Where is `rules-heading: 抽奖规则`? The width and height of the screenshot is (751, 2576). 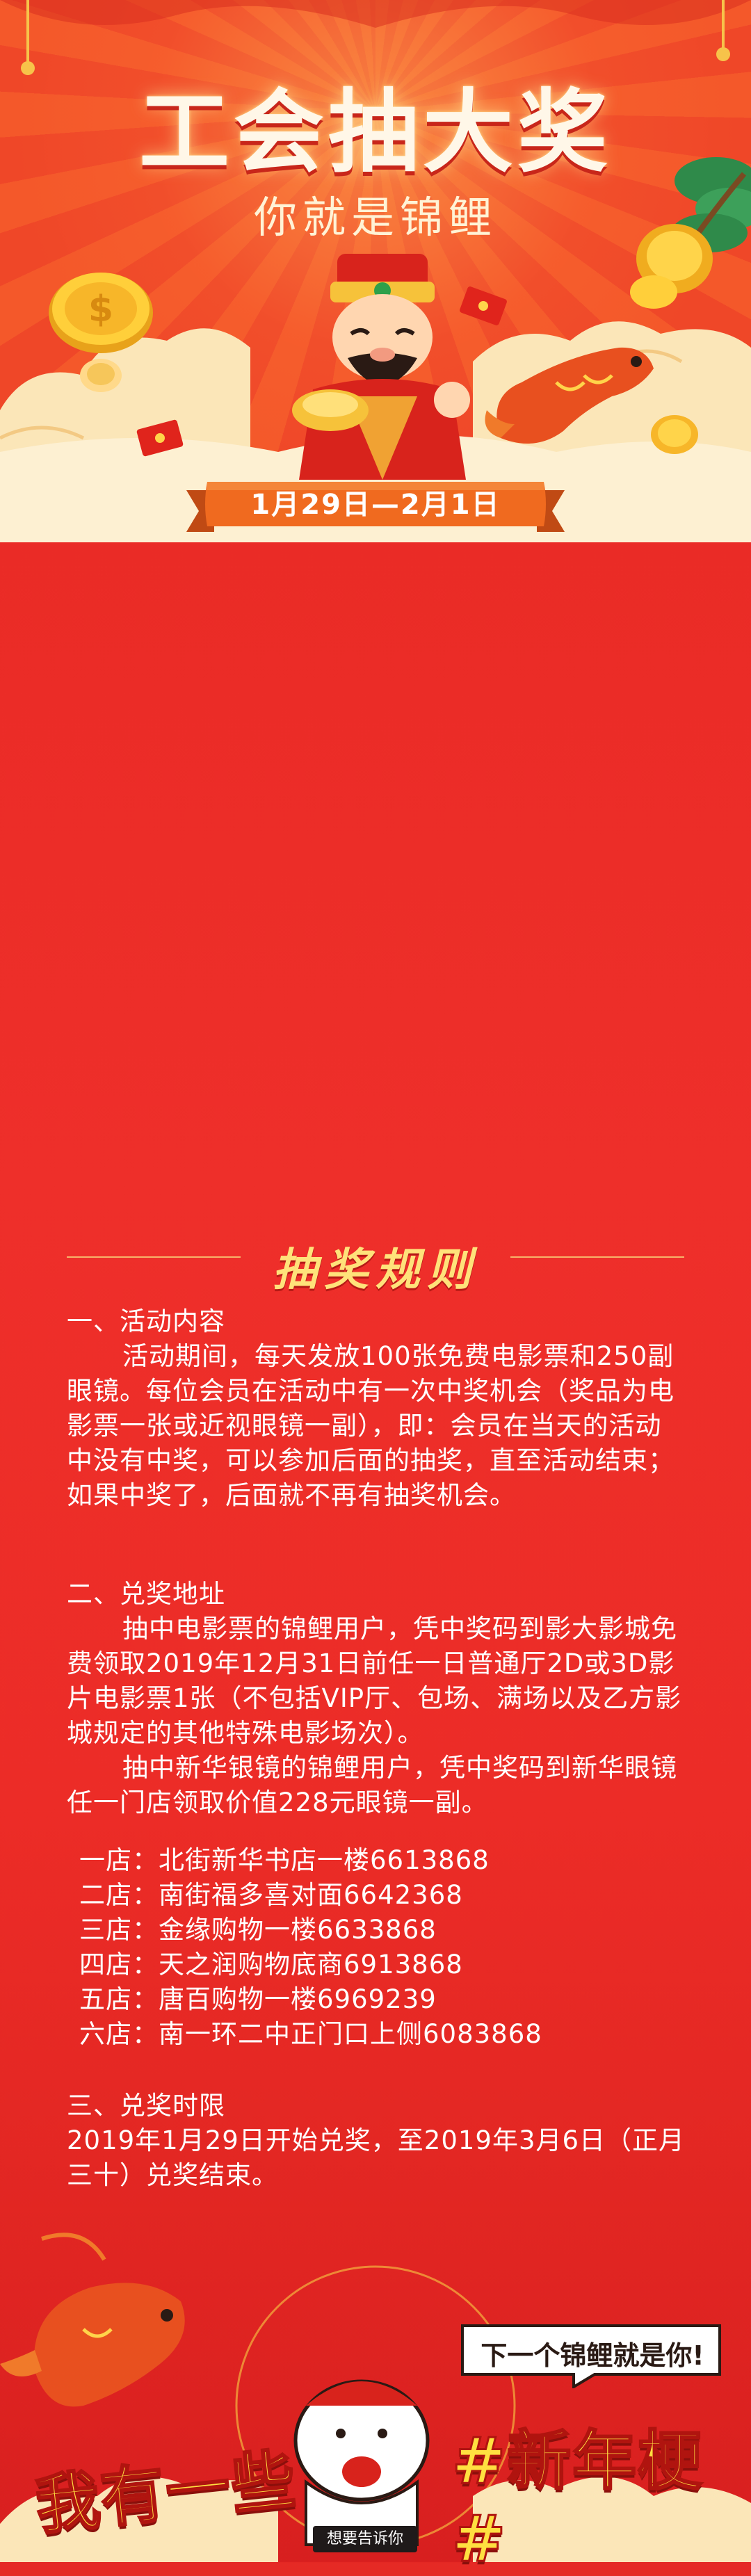
rules-heading: 抽奖规则 is located at coordinates (375, 1270).